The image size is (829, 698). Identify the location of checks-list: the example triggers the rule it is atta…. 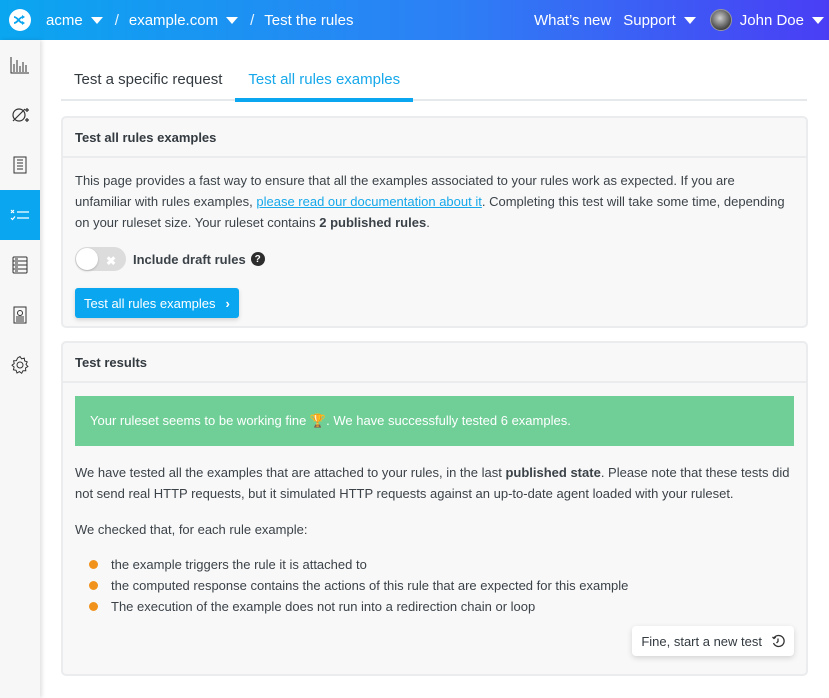
(434, 585).